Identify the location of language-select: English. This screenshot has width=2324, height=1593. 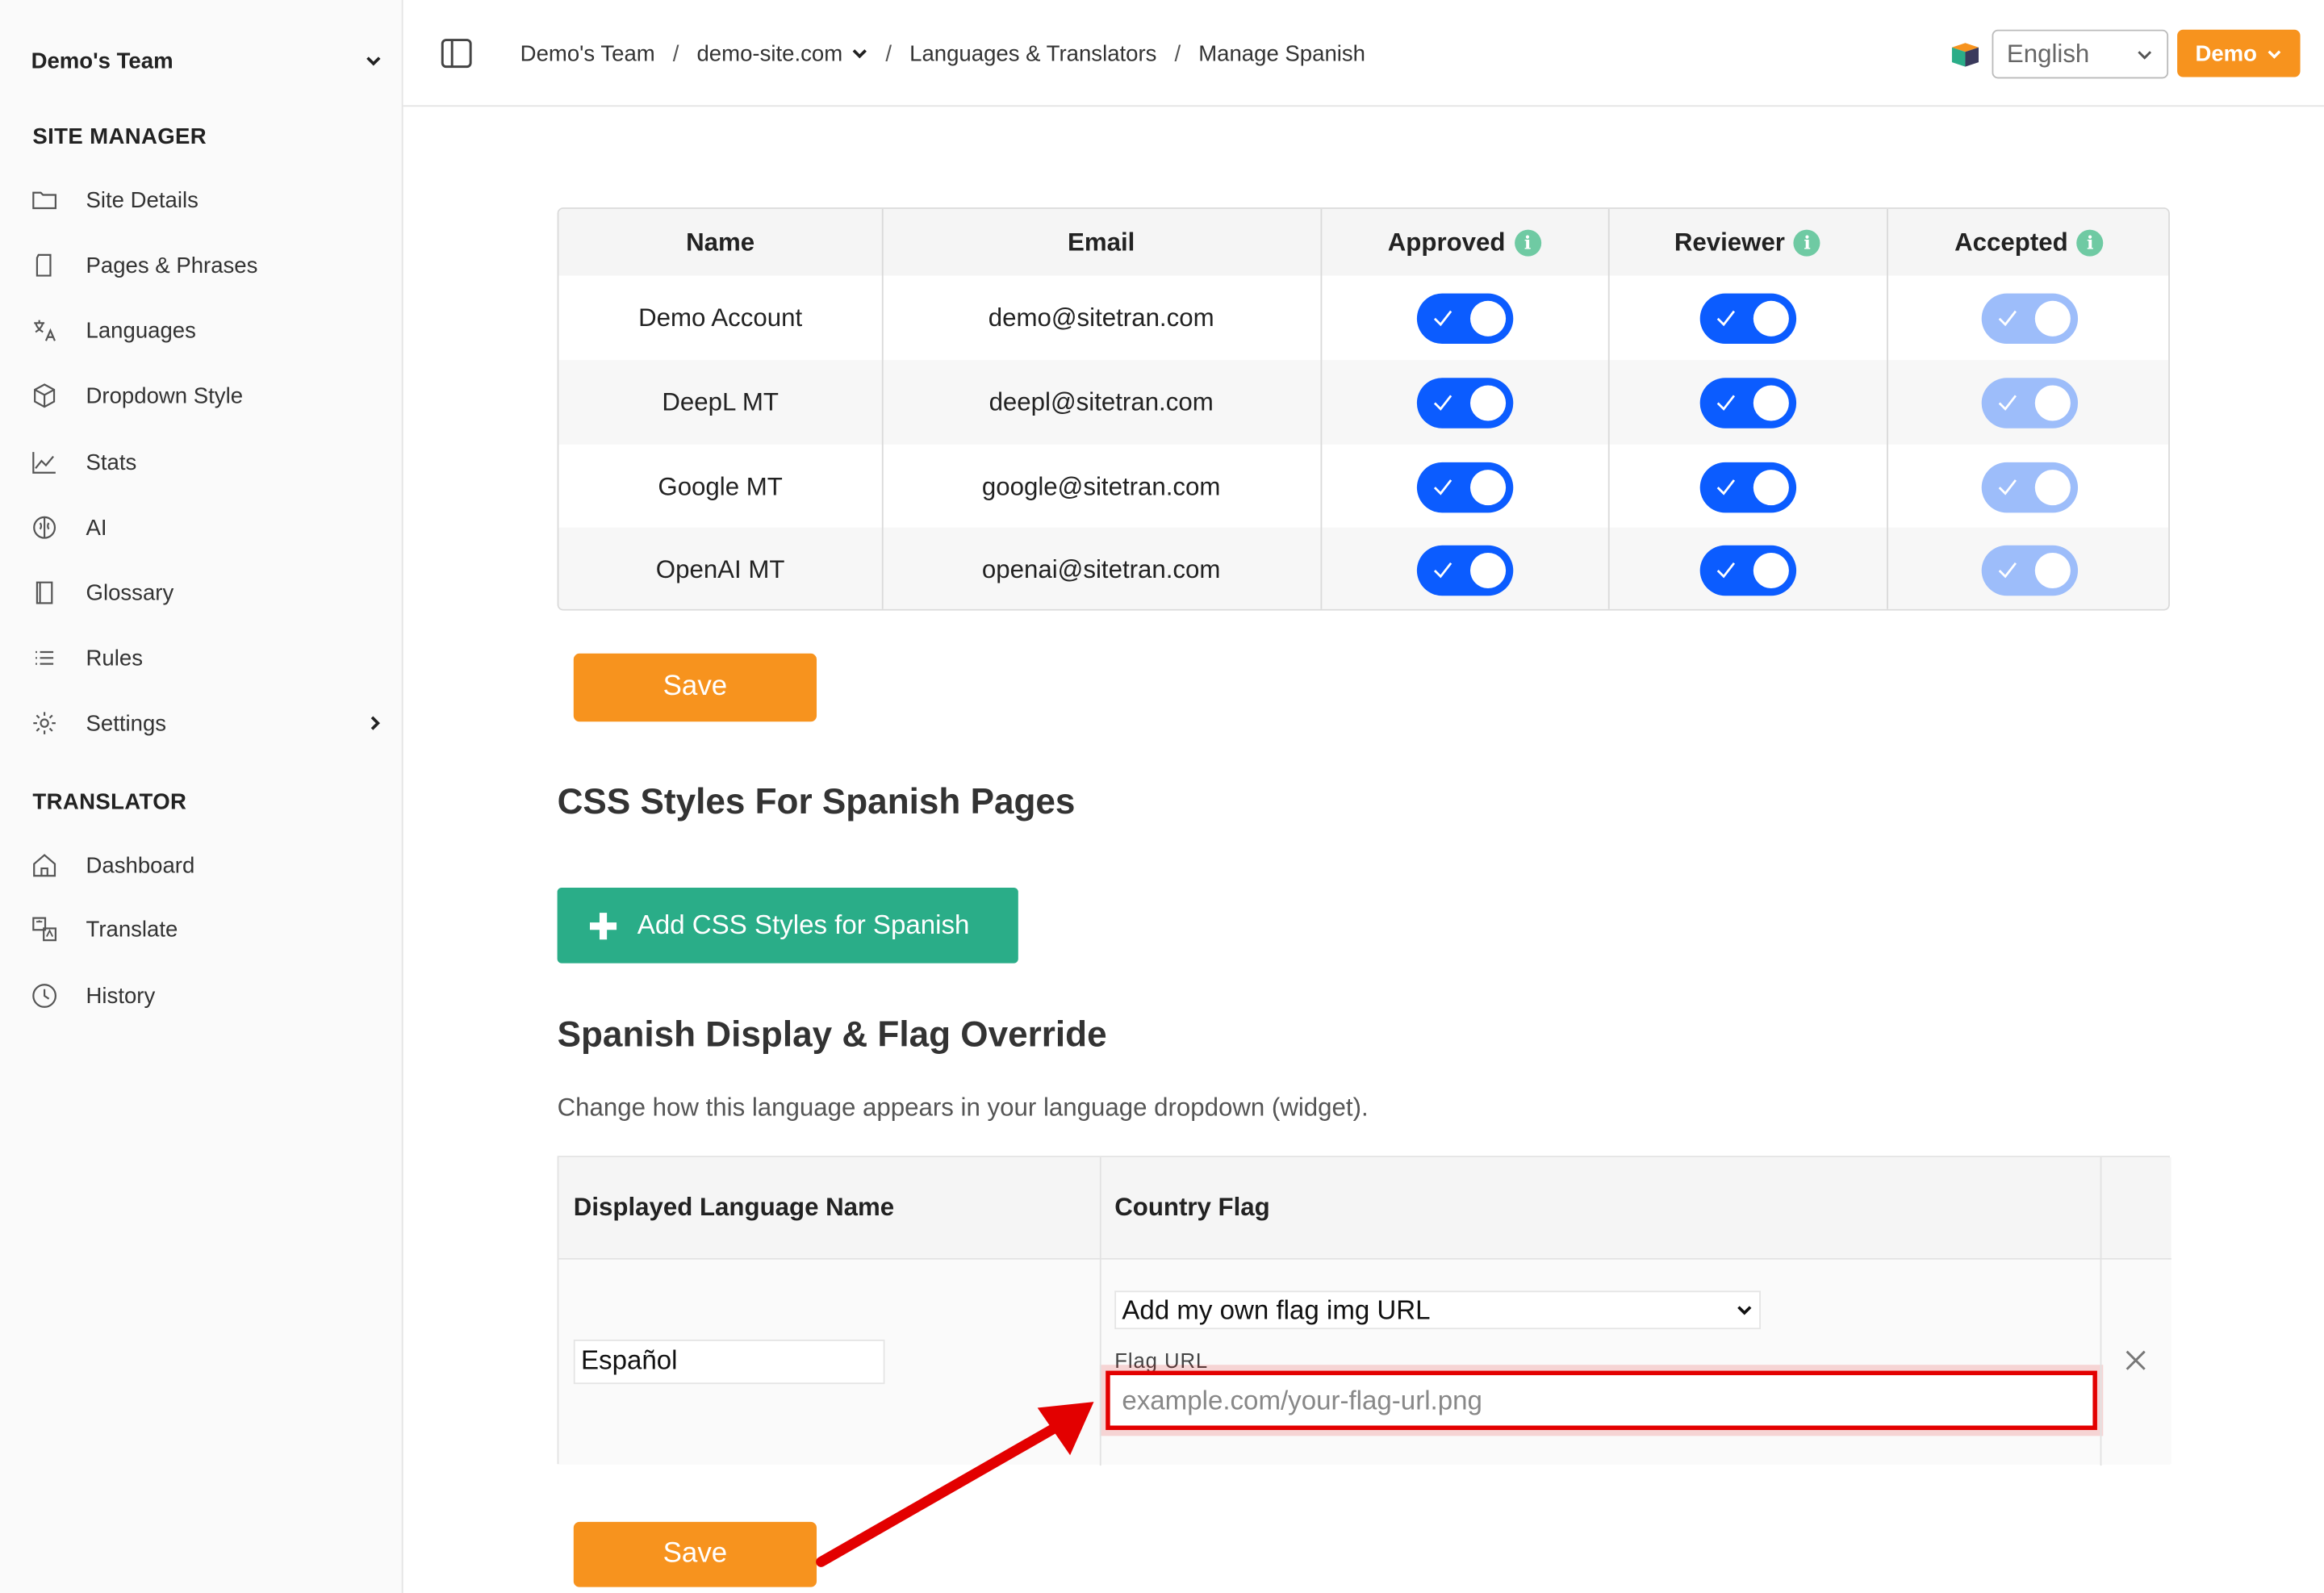
(2080, 54).